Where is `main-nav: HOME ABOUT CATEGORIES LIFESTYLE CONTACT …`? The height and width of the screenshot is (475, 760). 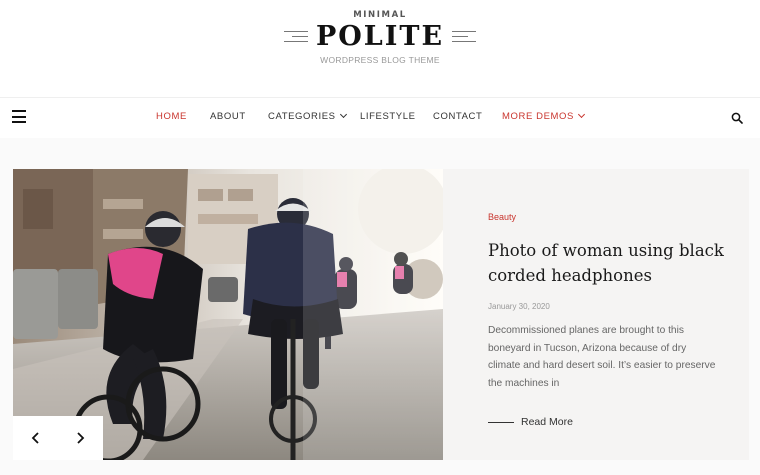 main-nav: HOME ABOUT CATEGORIES LIFESTYLE CONTACT … is located at coordinates (380, 118).